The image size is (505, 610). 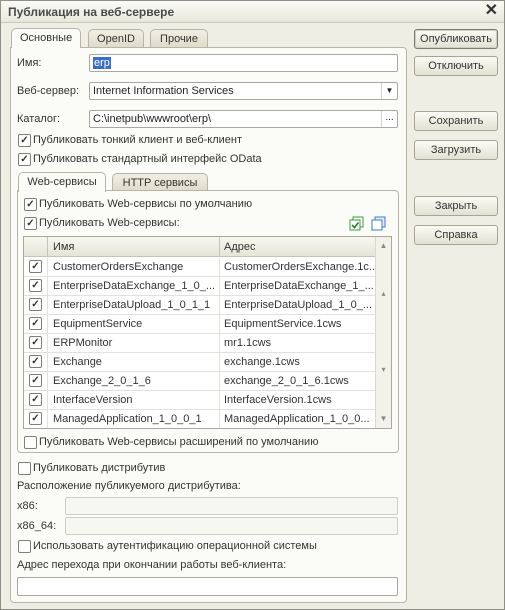 What do you see at coordinates (30, 442) in the screenshot?
I see `publish-extensions-checkbox` at bounding box center [30, 442].